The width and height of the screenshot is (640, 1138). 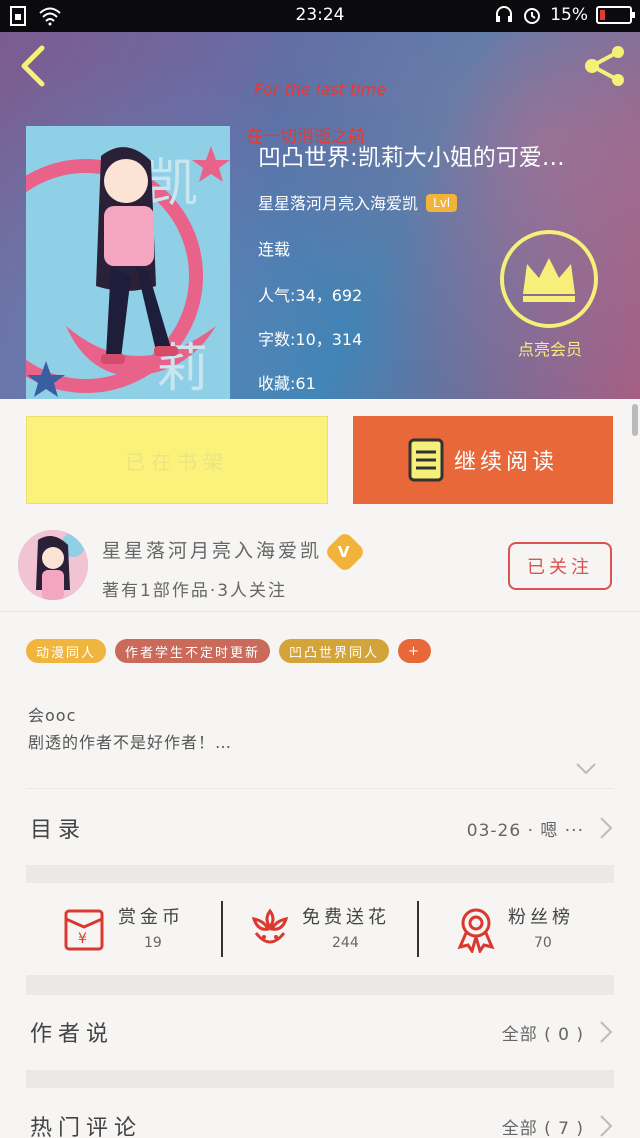 I want to click on book-status: 连载, so click(x=274, y=249).